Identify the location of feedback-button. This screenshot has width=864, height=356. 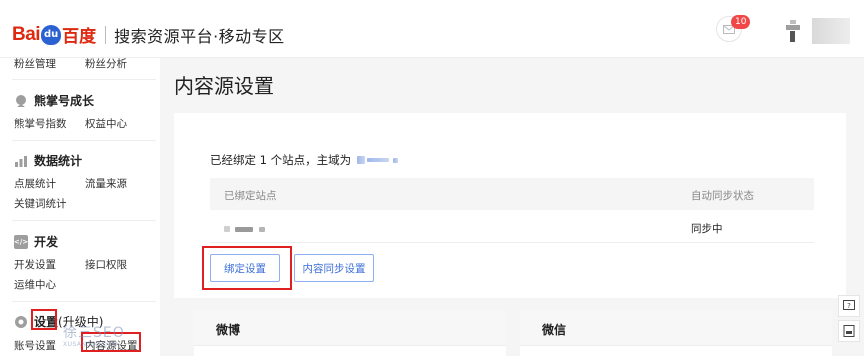
(849, 331).